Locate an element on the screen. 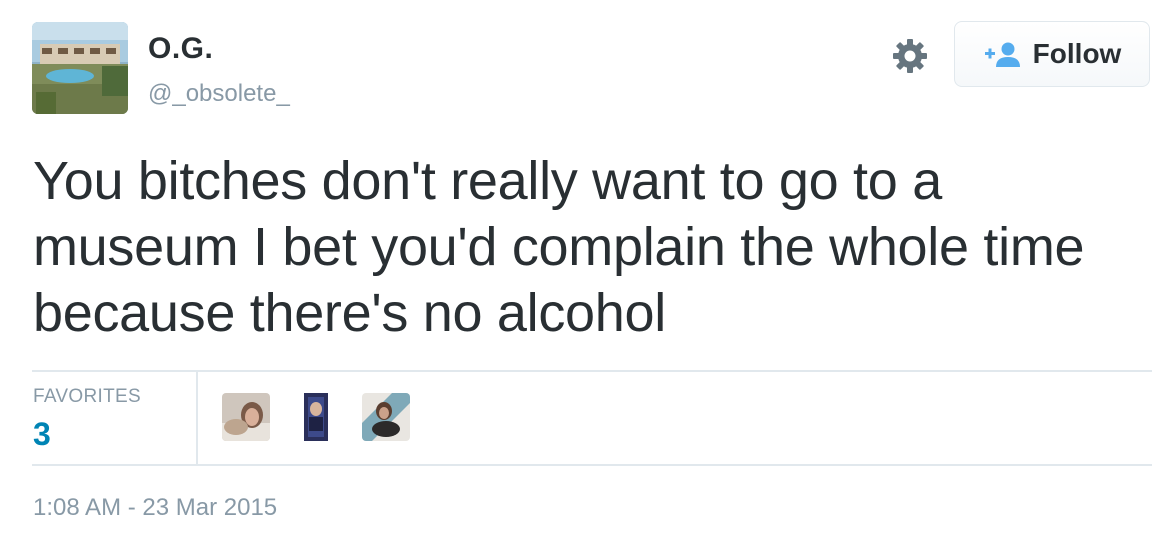 This screenshot has width=1170, height=538. stats-separator is located at coordinates (197, 418).